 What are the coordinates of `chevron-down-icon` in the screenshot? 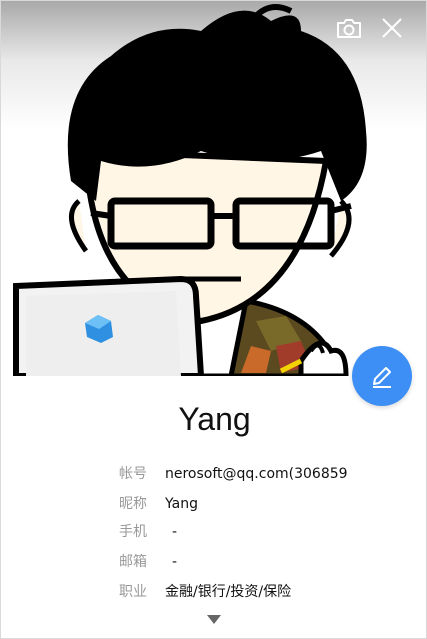 It's located at (214, 619).